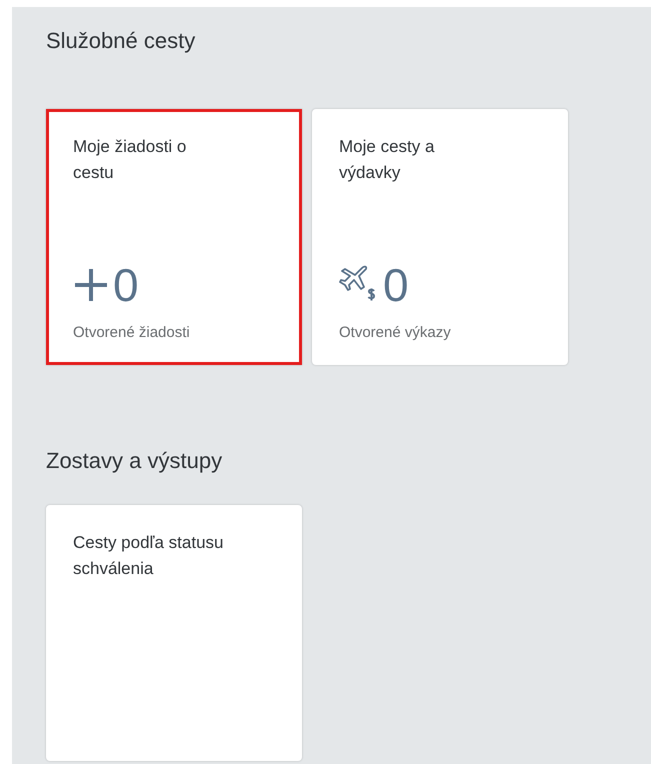  Describe the element at coordinates (91, 284) in the screenshot. I see `plus-icon` at that location.